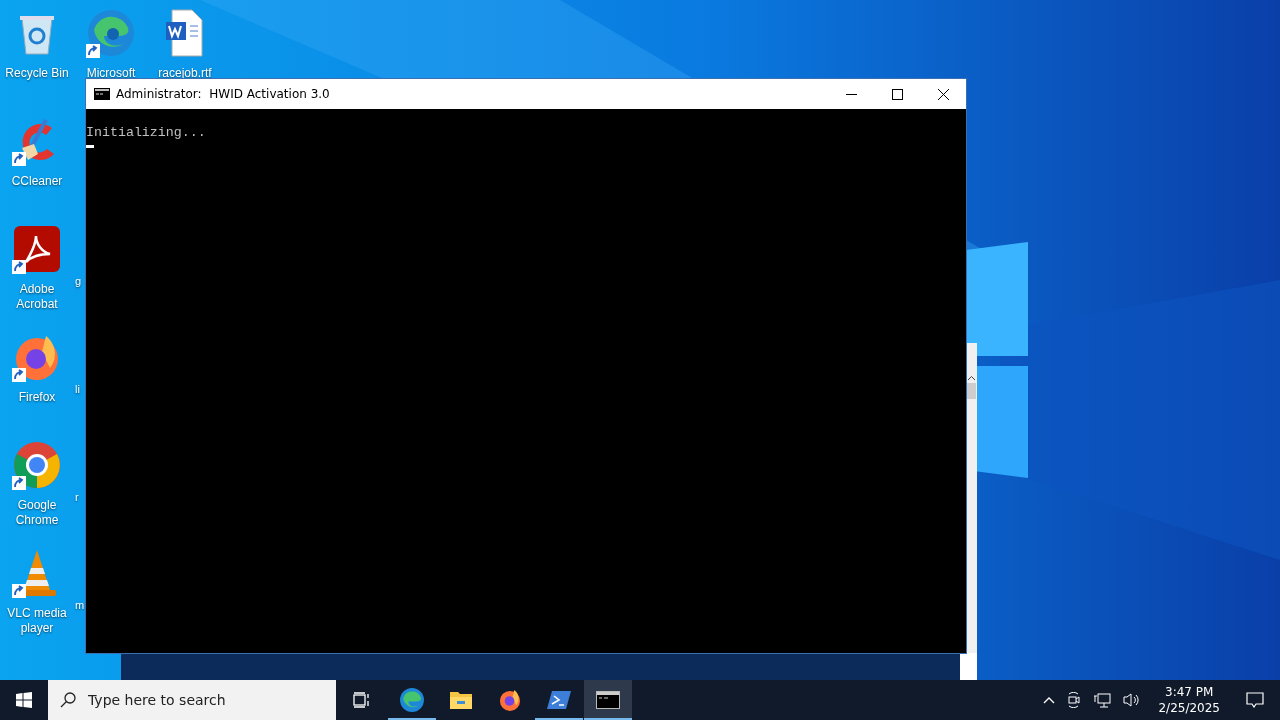 The image size is (1280, 720). I want to click on desktop-icon-label: Google Chrome, so click(37, 513).